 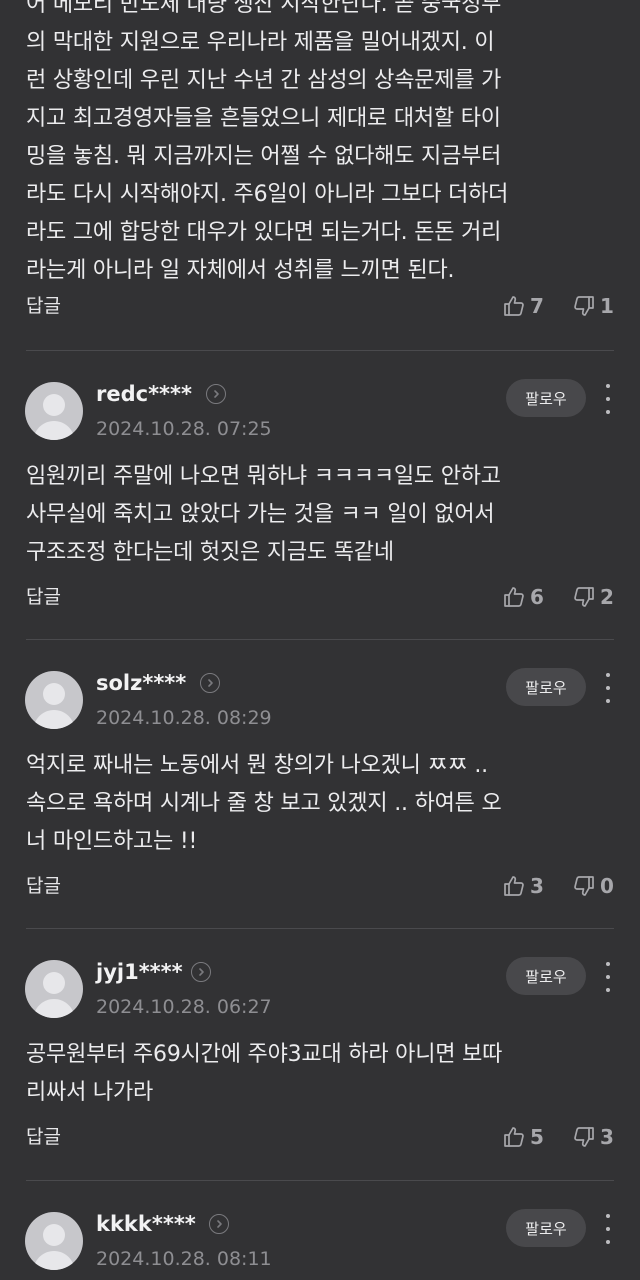 What do you see at coordinates (184, 429) in the screenshot?
I see `comment-date: 2024.10.28. 07:25` at bounding box center [184, 429].